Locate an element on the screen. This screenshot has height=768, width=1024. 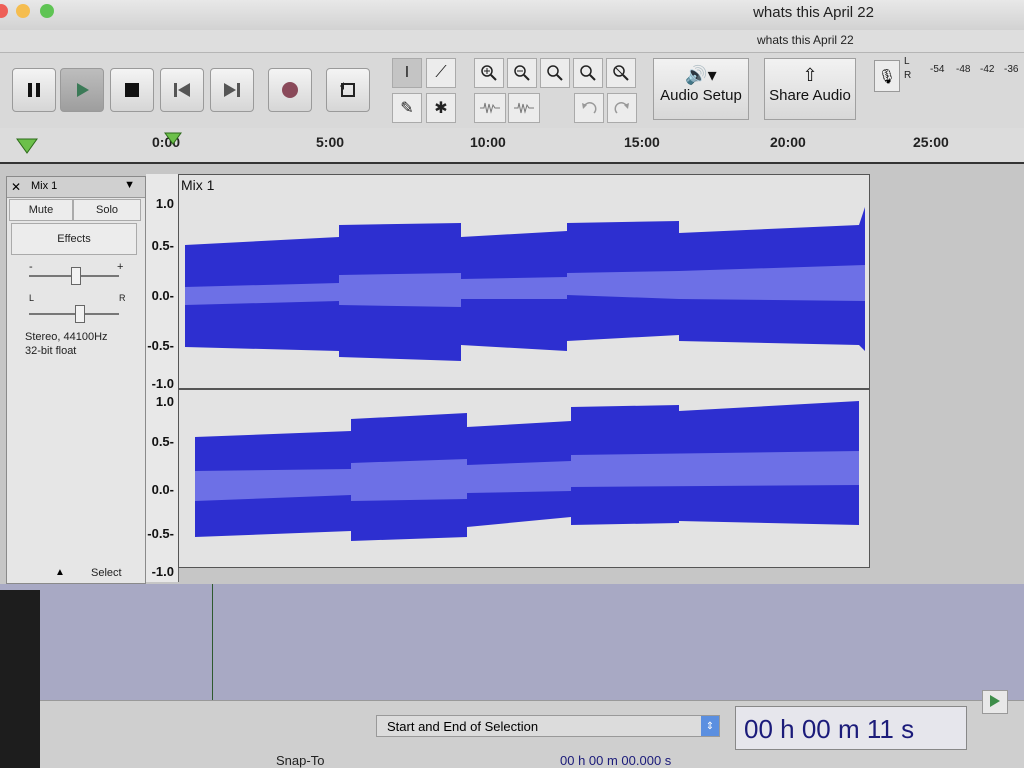
record-icon is located at coordinates (290, 90).